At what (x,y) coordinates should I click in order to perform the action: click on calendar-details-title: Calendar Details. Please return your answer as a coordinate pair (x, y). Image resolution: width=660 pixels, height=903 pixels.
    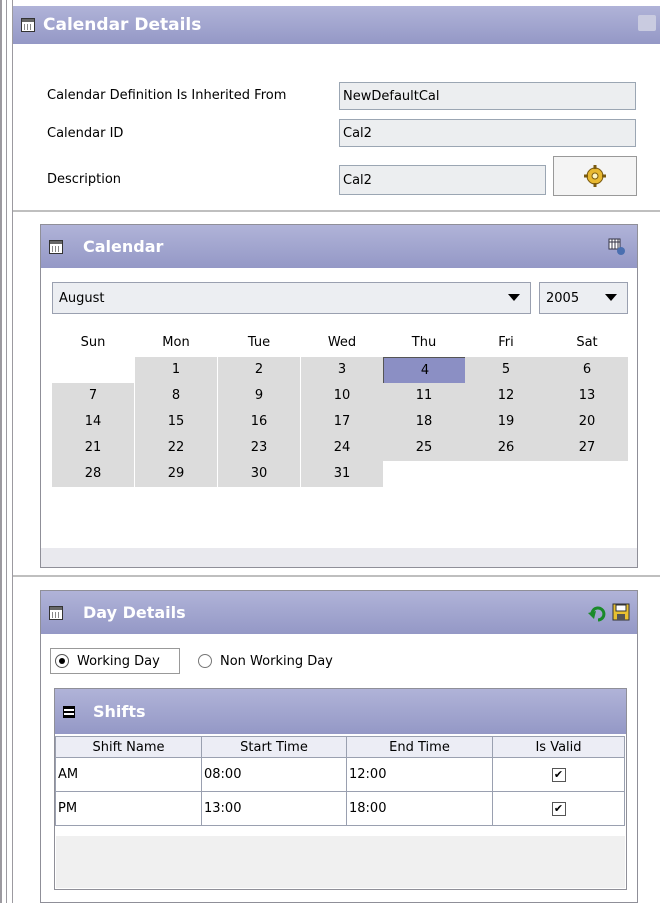
    Looking at the image, I should click on (122, 25).